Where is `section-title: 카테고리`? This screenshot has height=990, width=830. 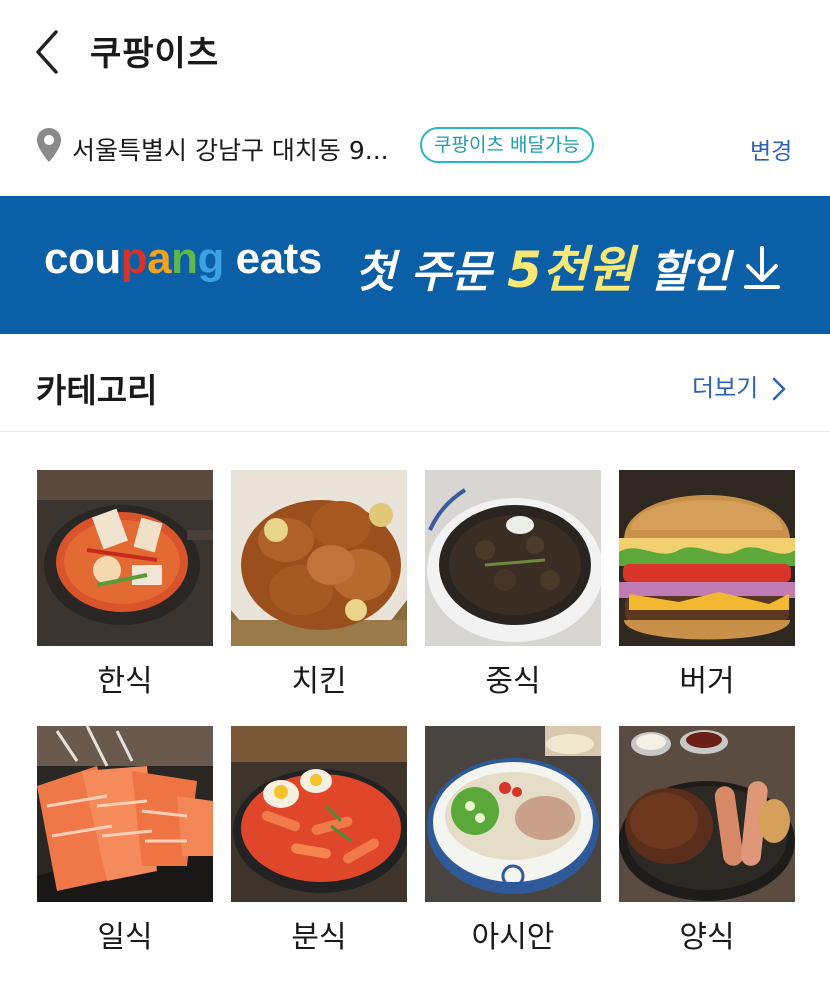
section-title: 카테고리 is located at coordinates (97, 390).